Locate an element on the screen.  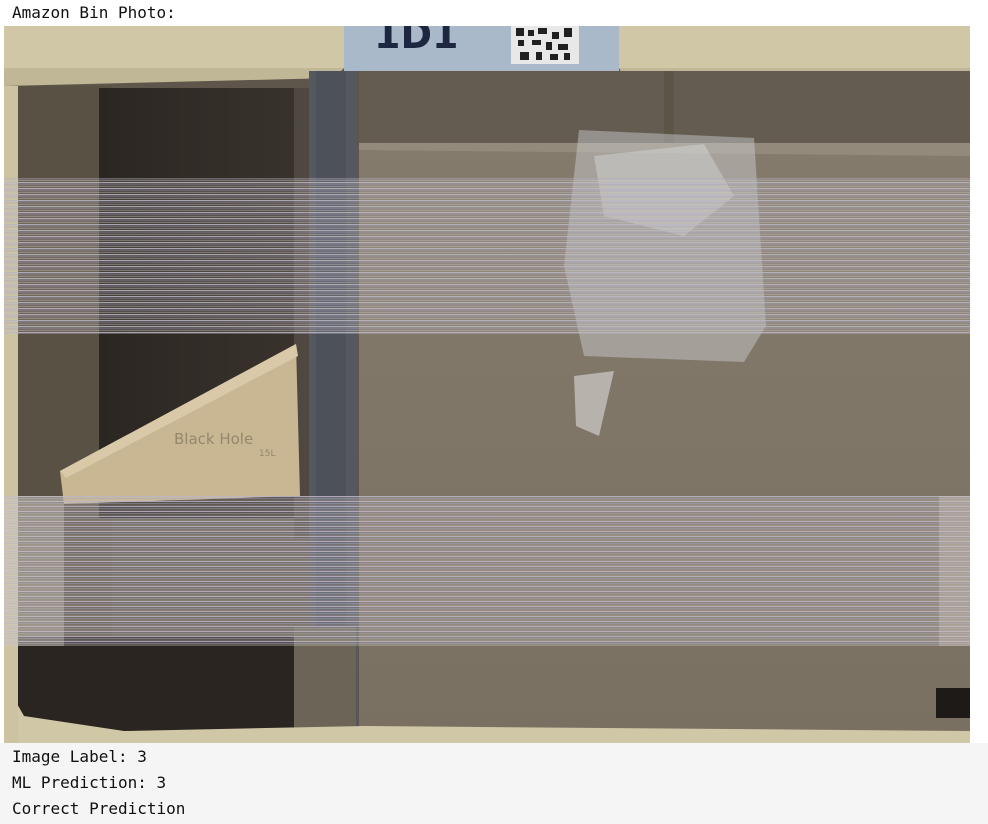
bin-tag-text: 1D1 is located at coordinates (416, 41).